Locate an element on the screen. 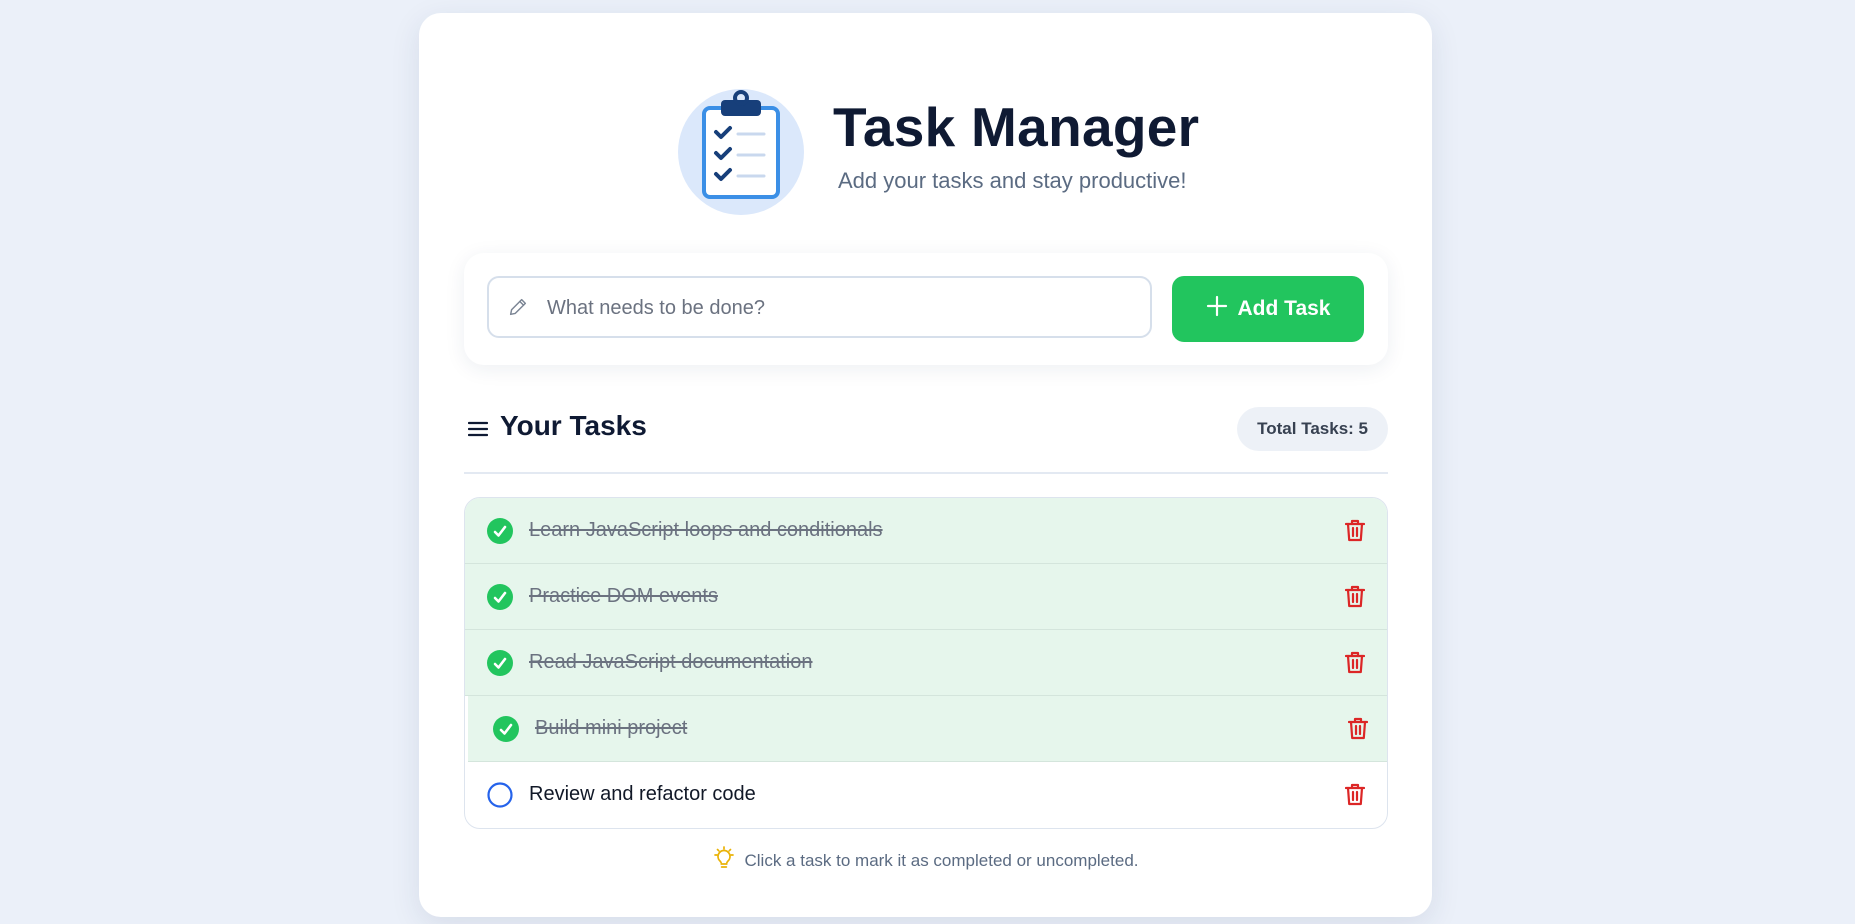 The height and width of the screenshot is (924, 1855). task-text: Review and refactor code is located at coordinates (642, 794).